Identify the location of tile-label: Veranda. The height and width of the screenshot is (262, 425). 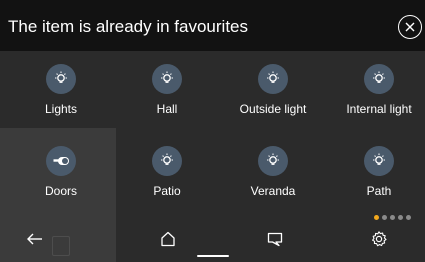
(273, 191).